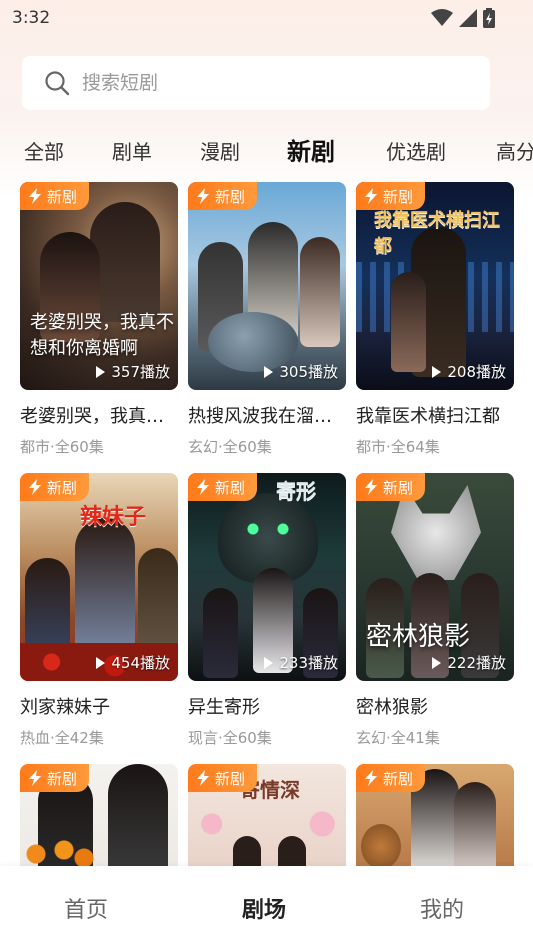 The width and height of the screenshot is (533, 948). What do you see at coordinates (381, 846) in the screenshot?
I see `poster-animal` at bounding box center [381, 846].